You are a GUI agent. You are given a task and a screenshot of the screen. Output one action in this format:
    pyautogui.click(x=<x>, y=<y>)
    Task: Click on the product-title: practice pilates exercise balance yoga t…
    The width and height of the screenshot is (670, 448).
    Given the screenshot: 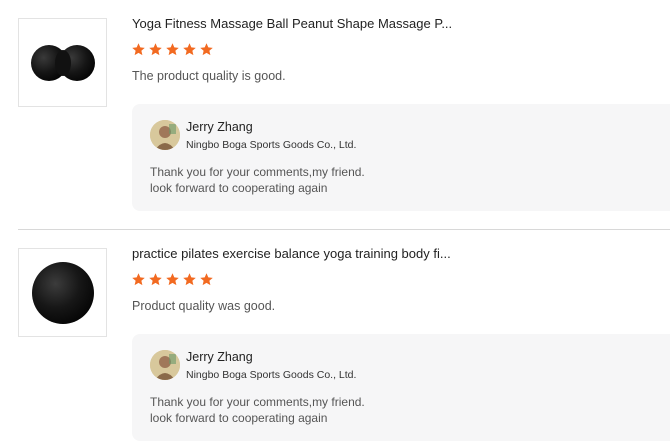 What is the action you would take?
    pyautogui.click(x=291, y=253)
    